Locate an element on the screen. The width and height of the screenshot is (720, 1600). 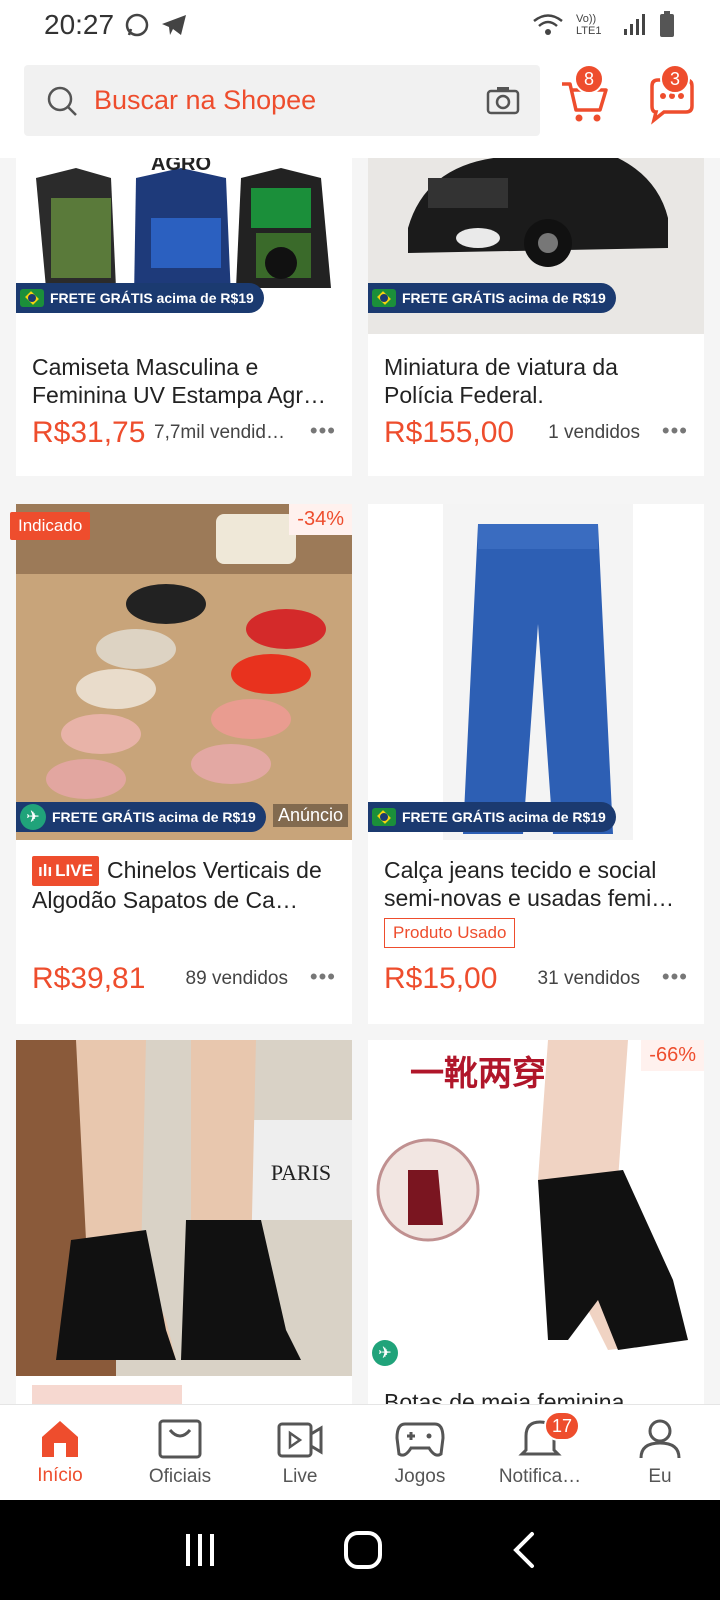
status-time: 20:27 is located at coordinates (79, 24).